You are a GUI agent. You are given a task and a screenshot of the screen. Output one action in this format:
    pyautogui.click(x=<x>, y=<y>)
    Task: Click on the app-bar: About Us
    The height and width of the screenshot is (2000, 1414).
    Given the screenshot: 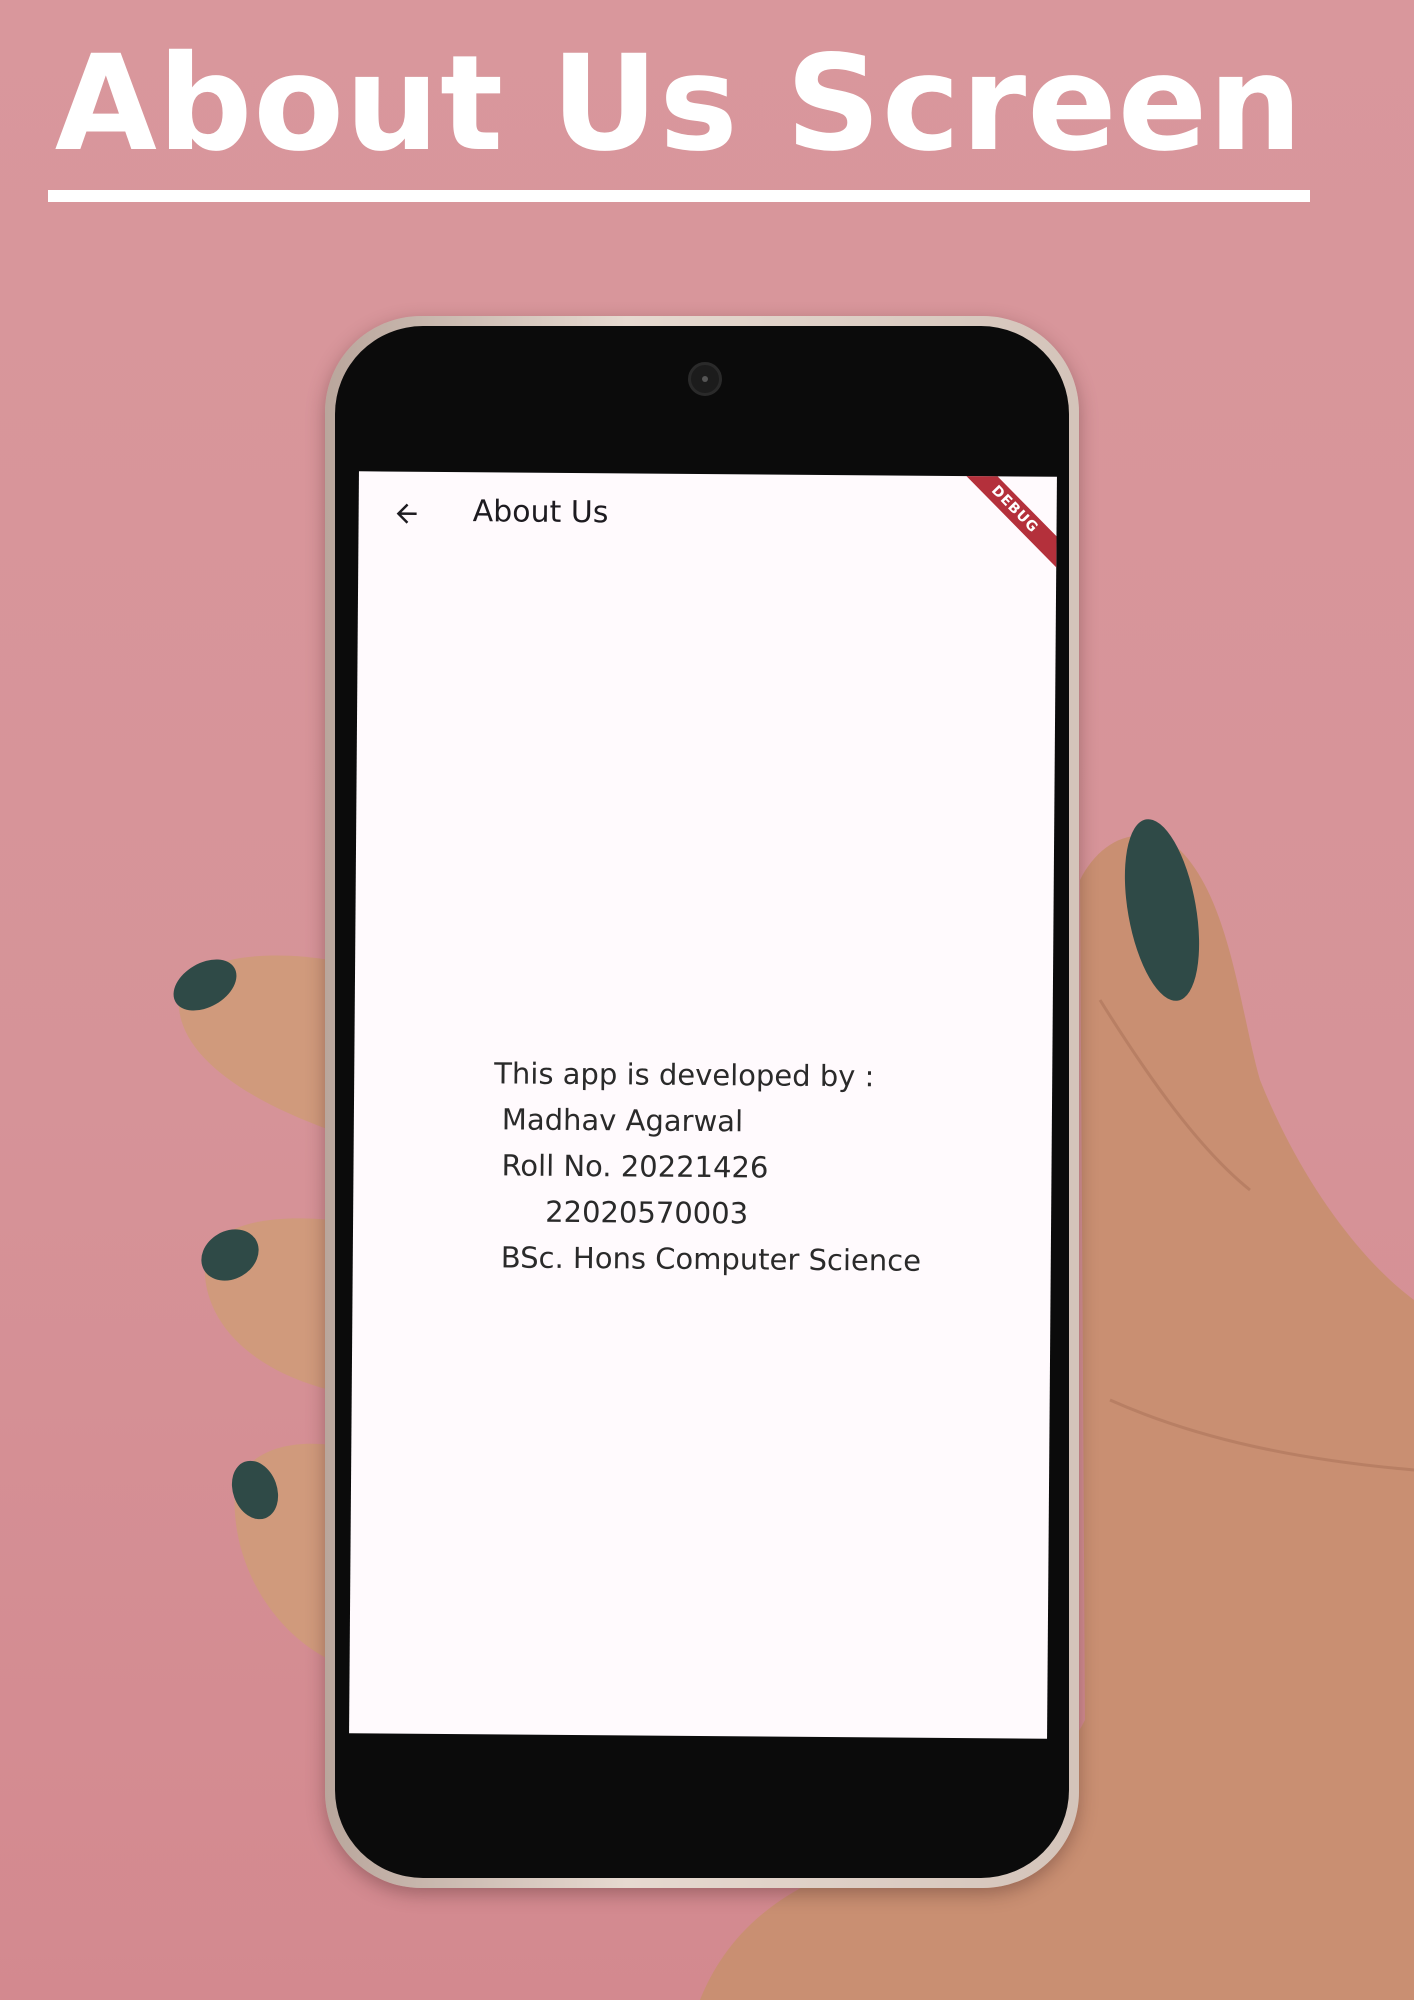 What is the action you would take?
    pyautogui.click(x=707, y=513)
    